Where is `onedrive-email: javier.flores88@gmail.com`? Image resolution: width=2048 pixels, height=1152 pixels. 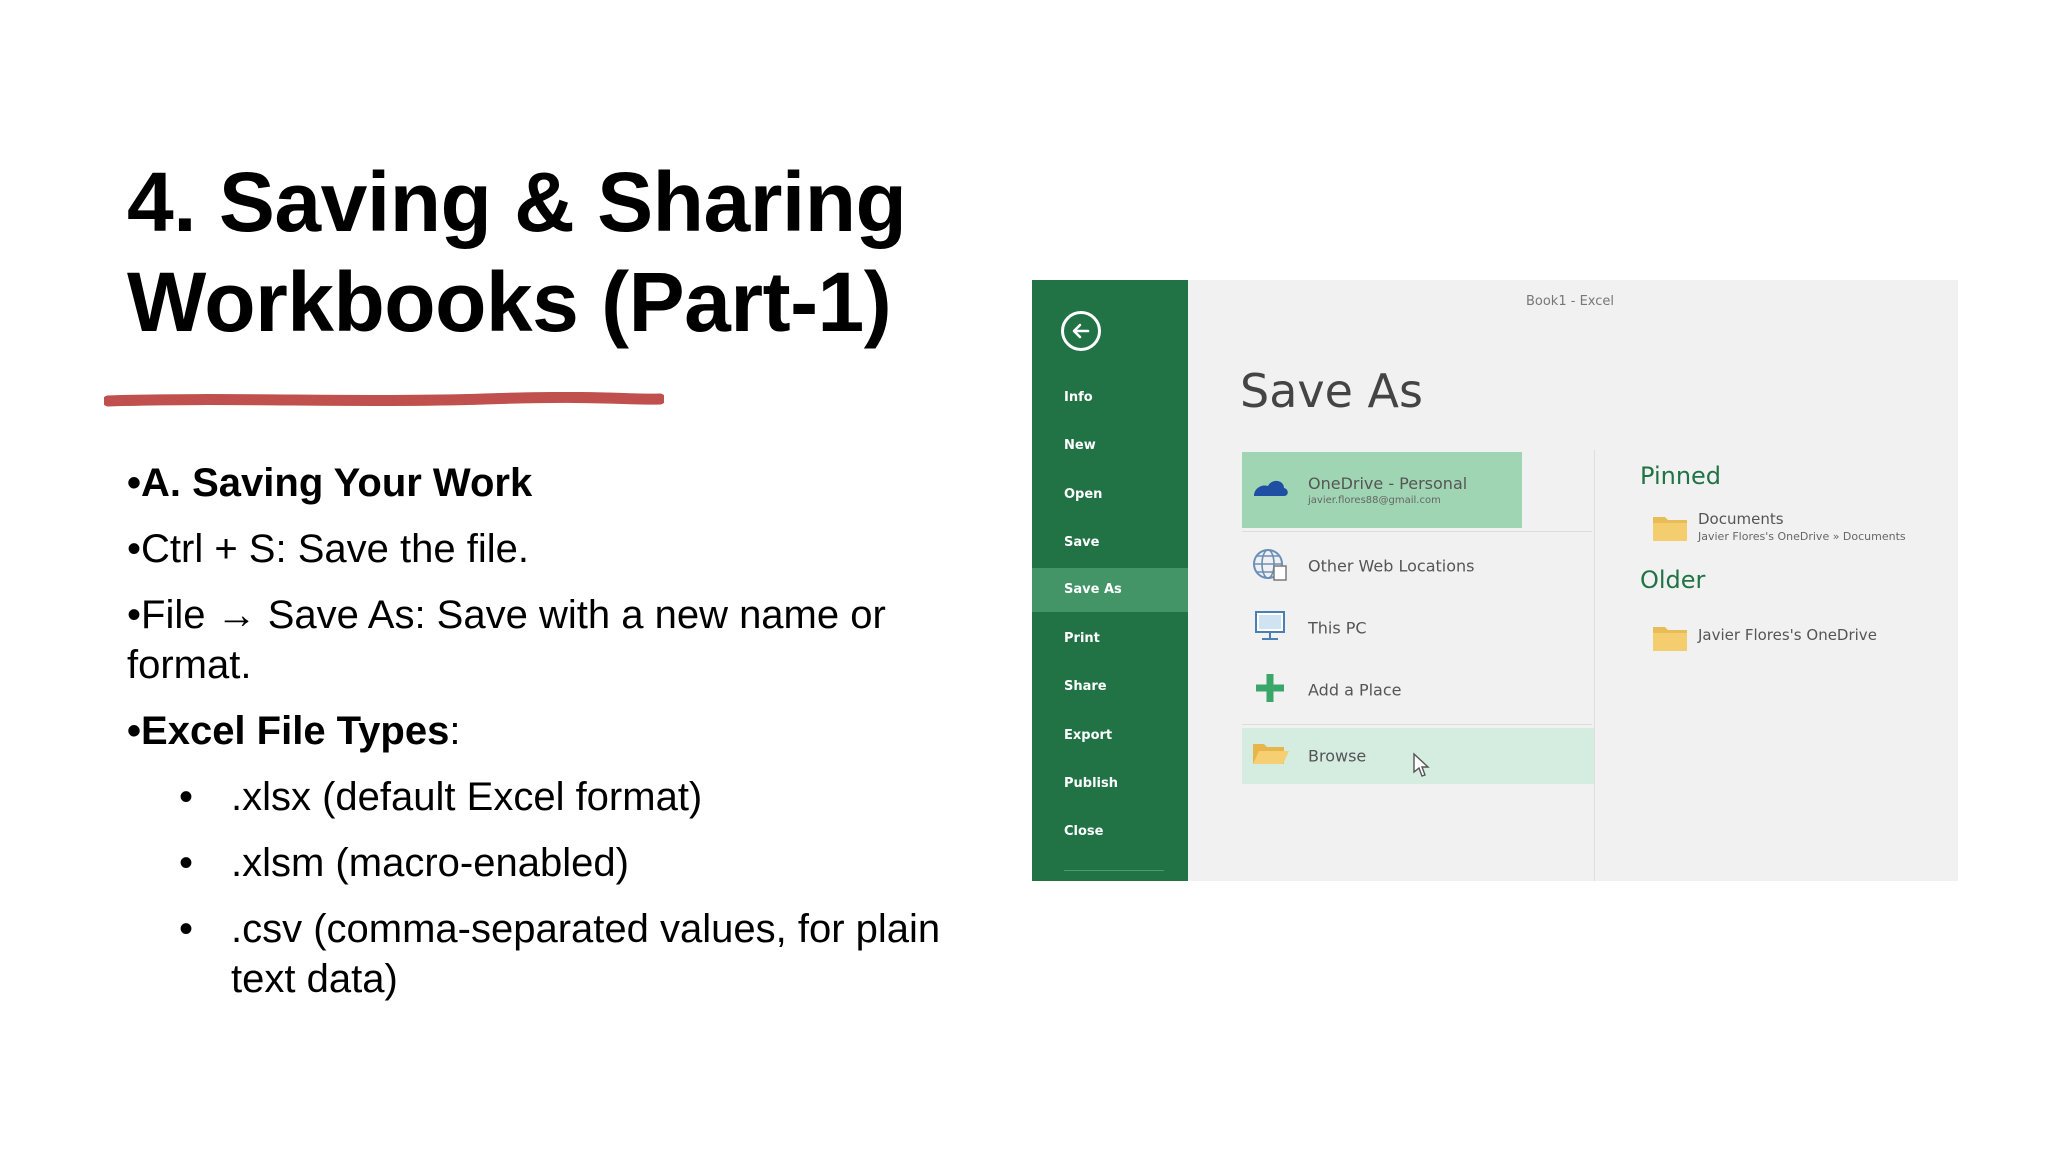 onedrive-email: javier.flores88@gmail.com is located at coordinates (1374, 500).